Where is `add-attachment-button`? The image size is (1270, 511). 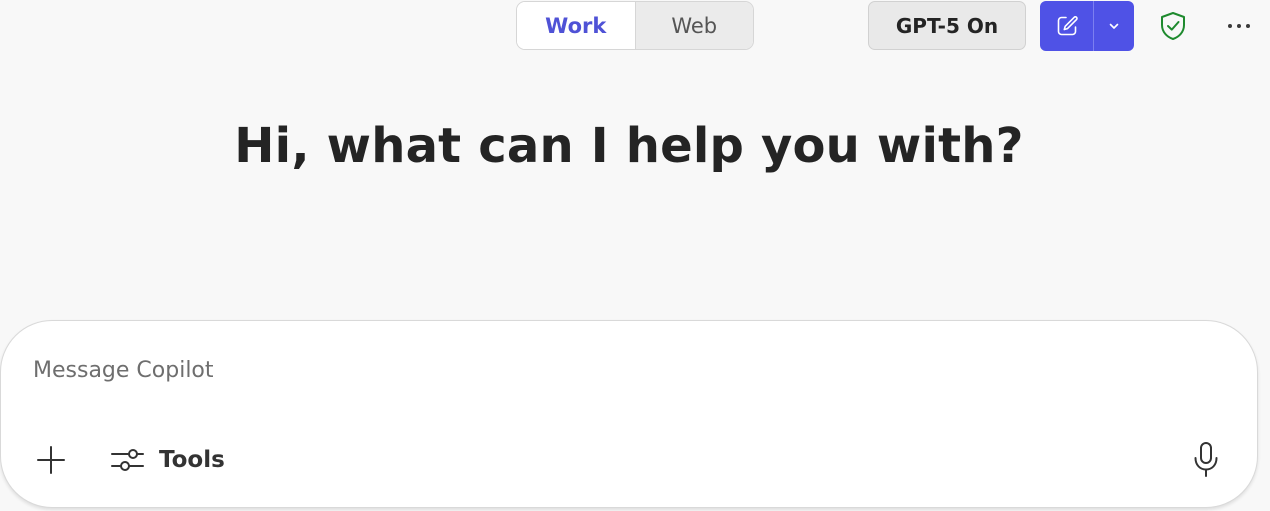 add-attachment-button is located at coordinates (51, 460).